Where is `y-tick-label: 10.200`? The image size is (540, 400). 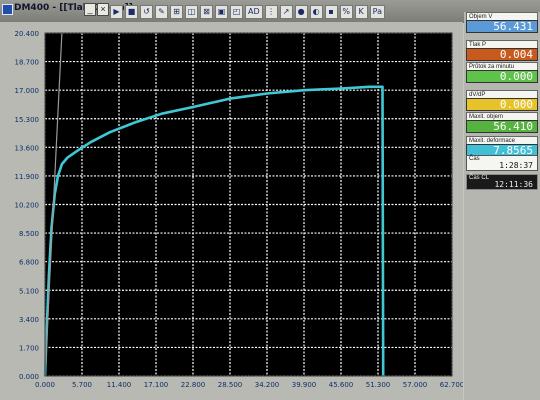 y-tick-label: 10.200 is located at coordinates (27, 206).